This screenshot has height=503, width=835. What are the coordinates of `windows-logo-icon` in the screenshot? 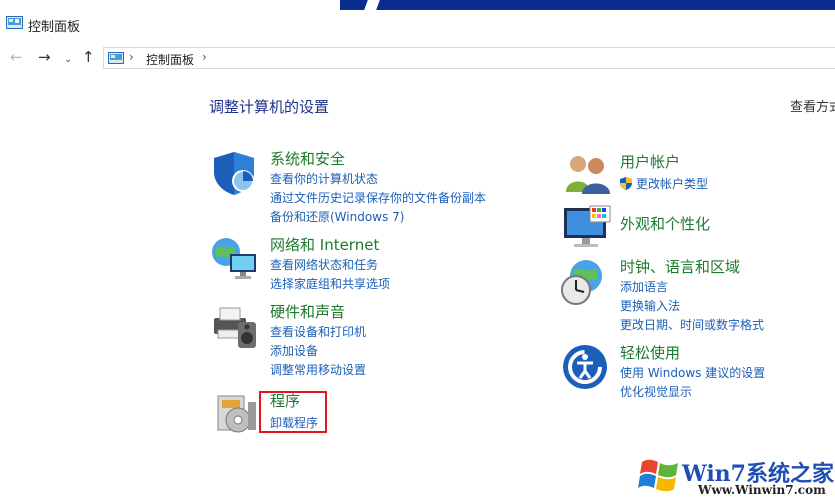 It's located at (658, 475).